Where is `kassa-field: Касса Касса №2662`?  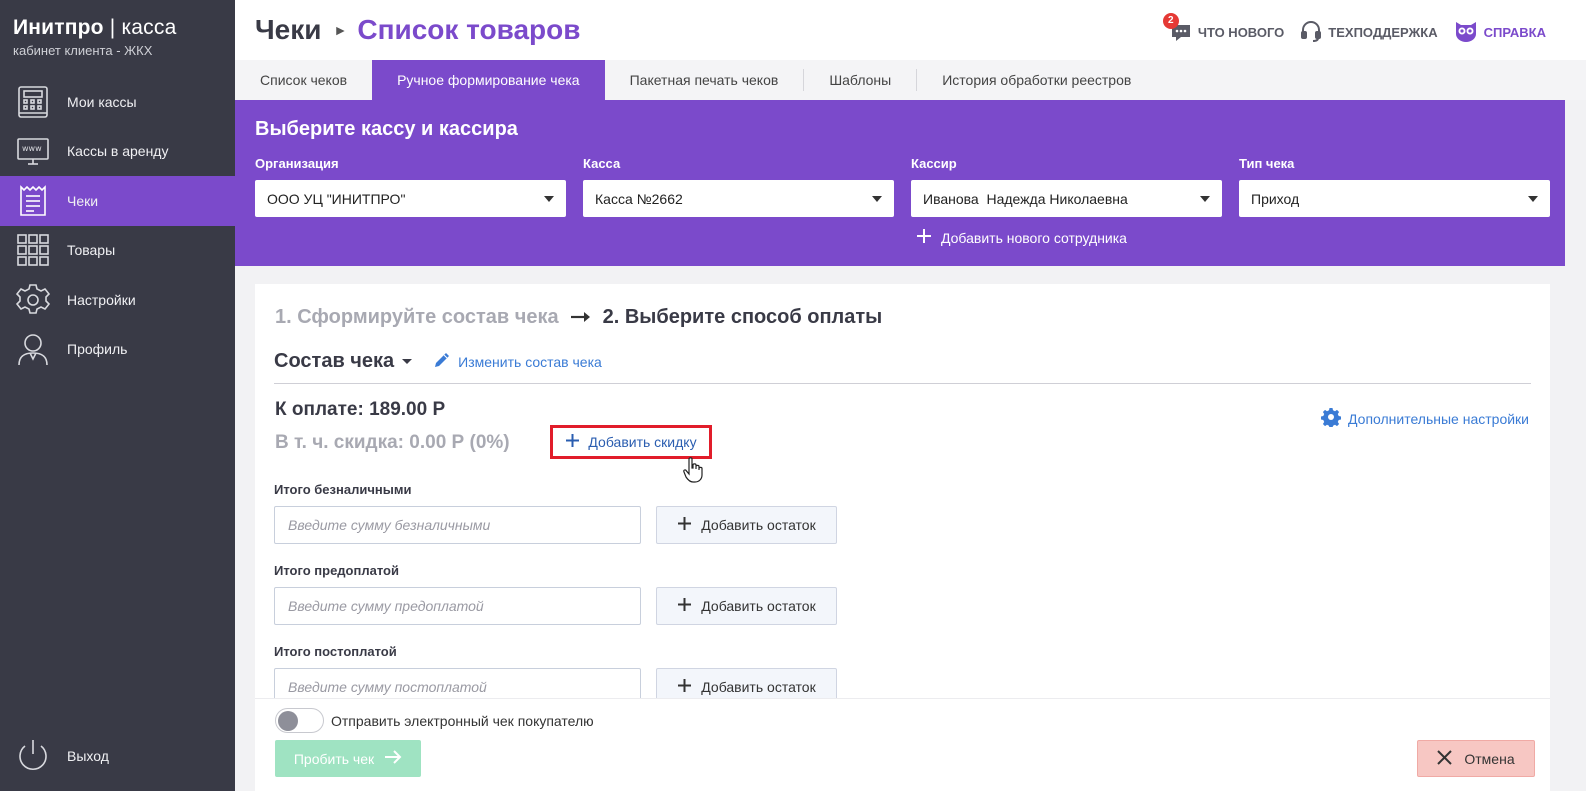 kassa-field: Касса Касса №2662 is located at coordinates (738, 186).